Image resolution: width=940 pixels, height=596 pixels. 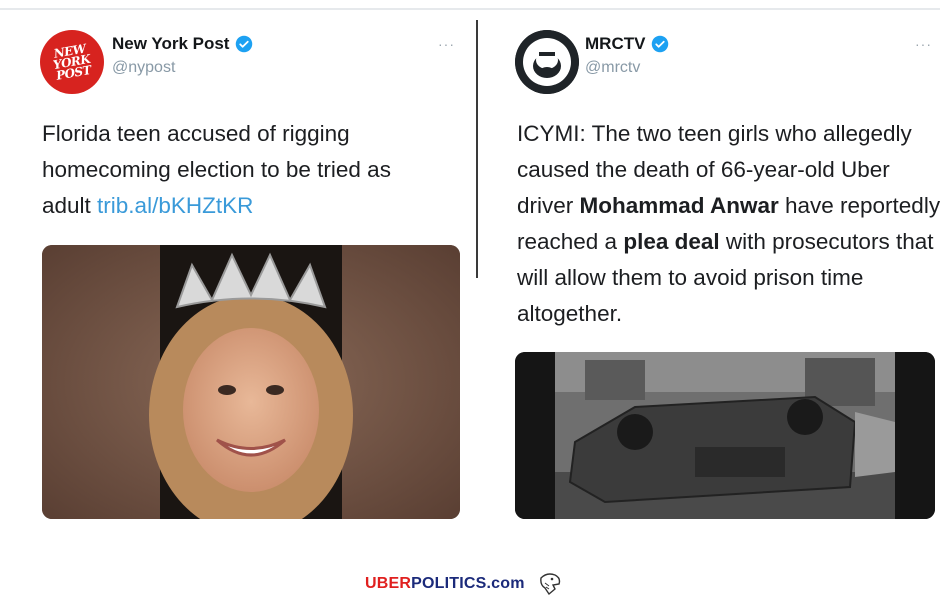 I want to click on bulldog-logo-icon, so click(x=547, y=62).